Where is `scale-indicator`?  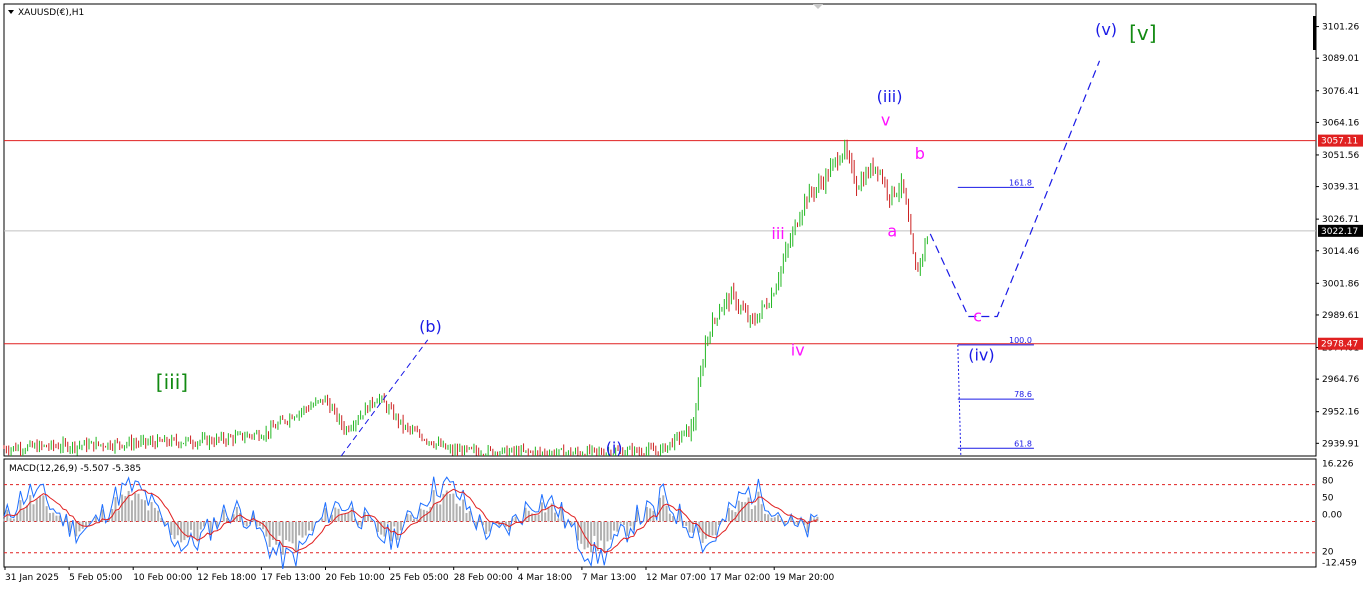 scale-indicator is located at coordinates (1314, 33).